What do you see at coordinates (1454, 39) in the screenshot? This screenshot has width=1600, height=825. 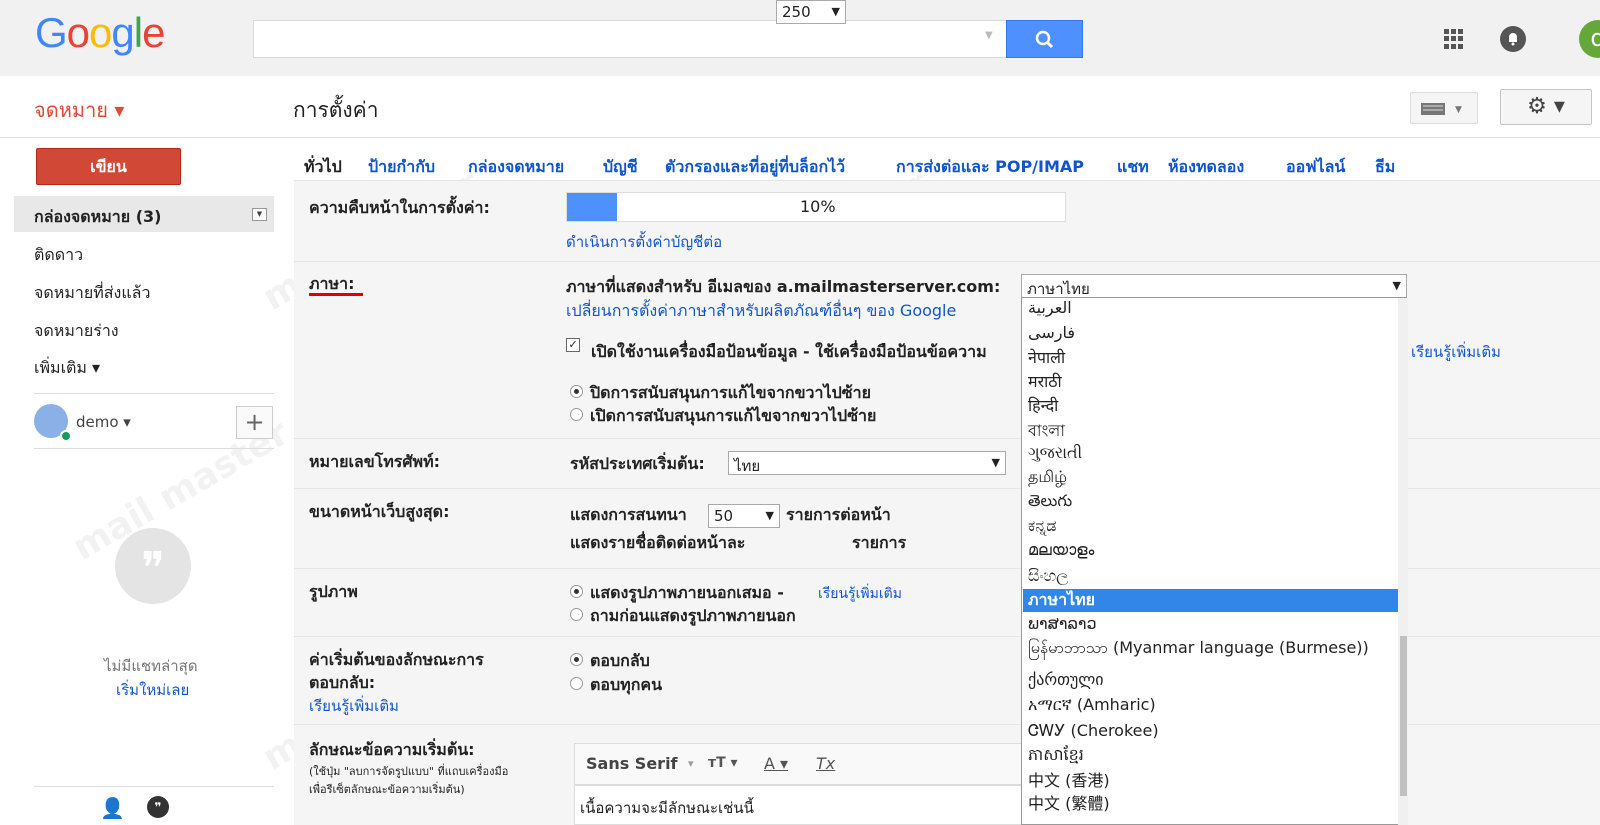 I see `apps-grid-icon` at bounding box center [1454, 39].